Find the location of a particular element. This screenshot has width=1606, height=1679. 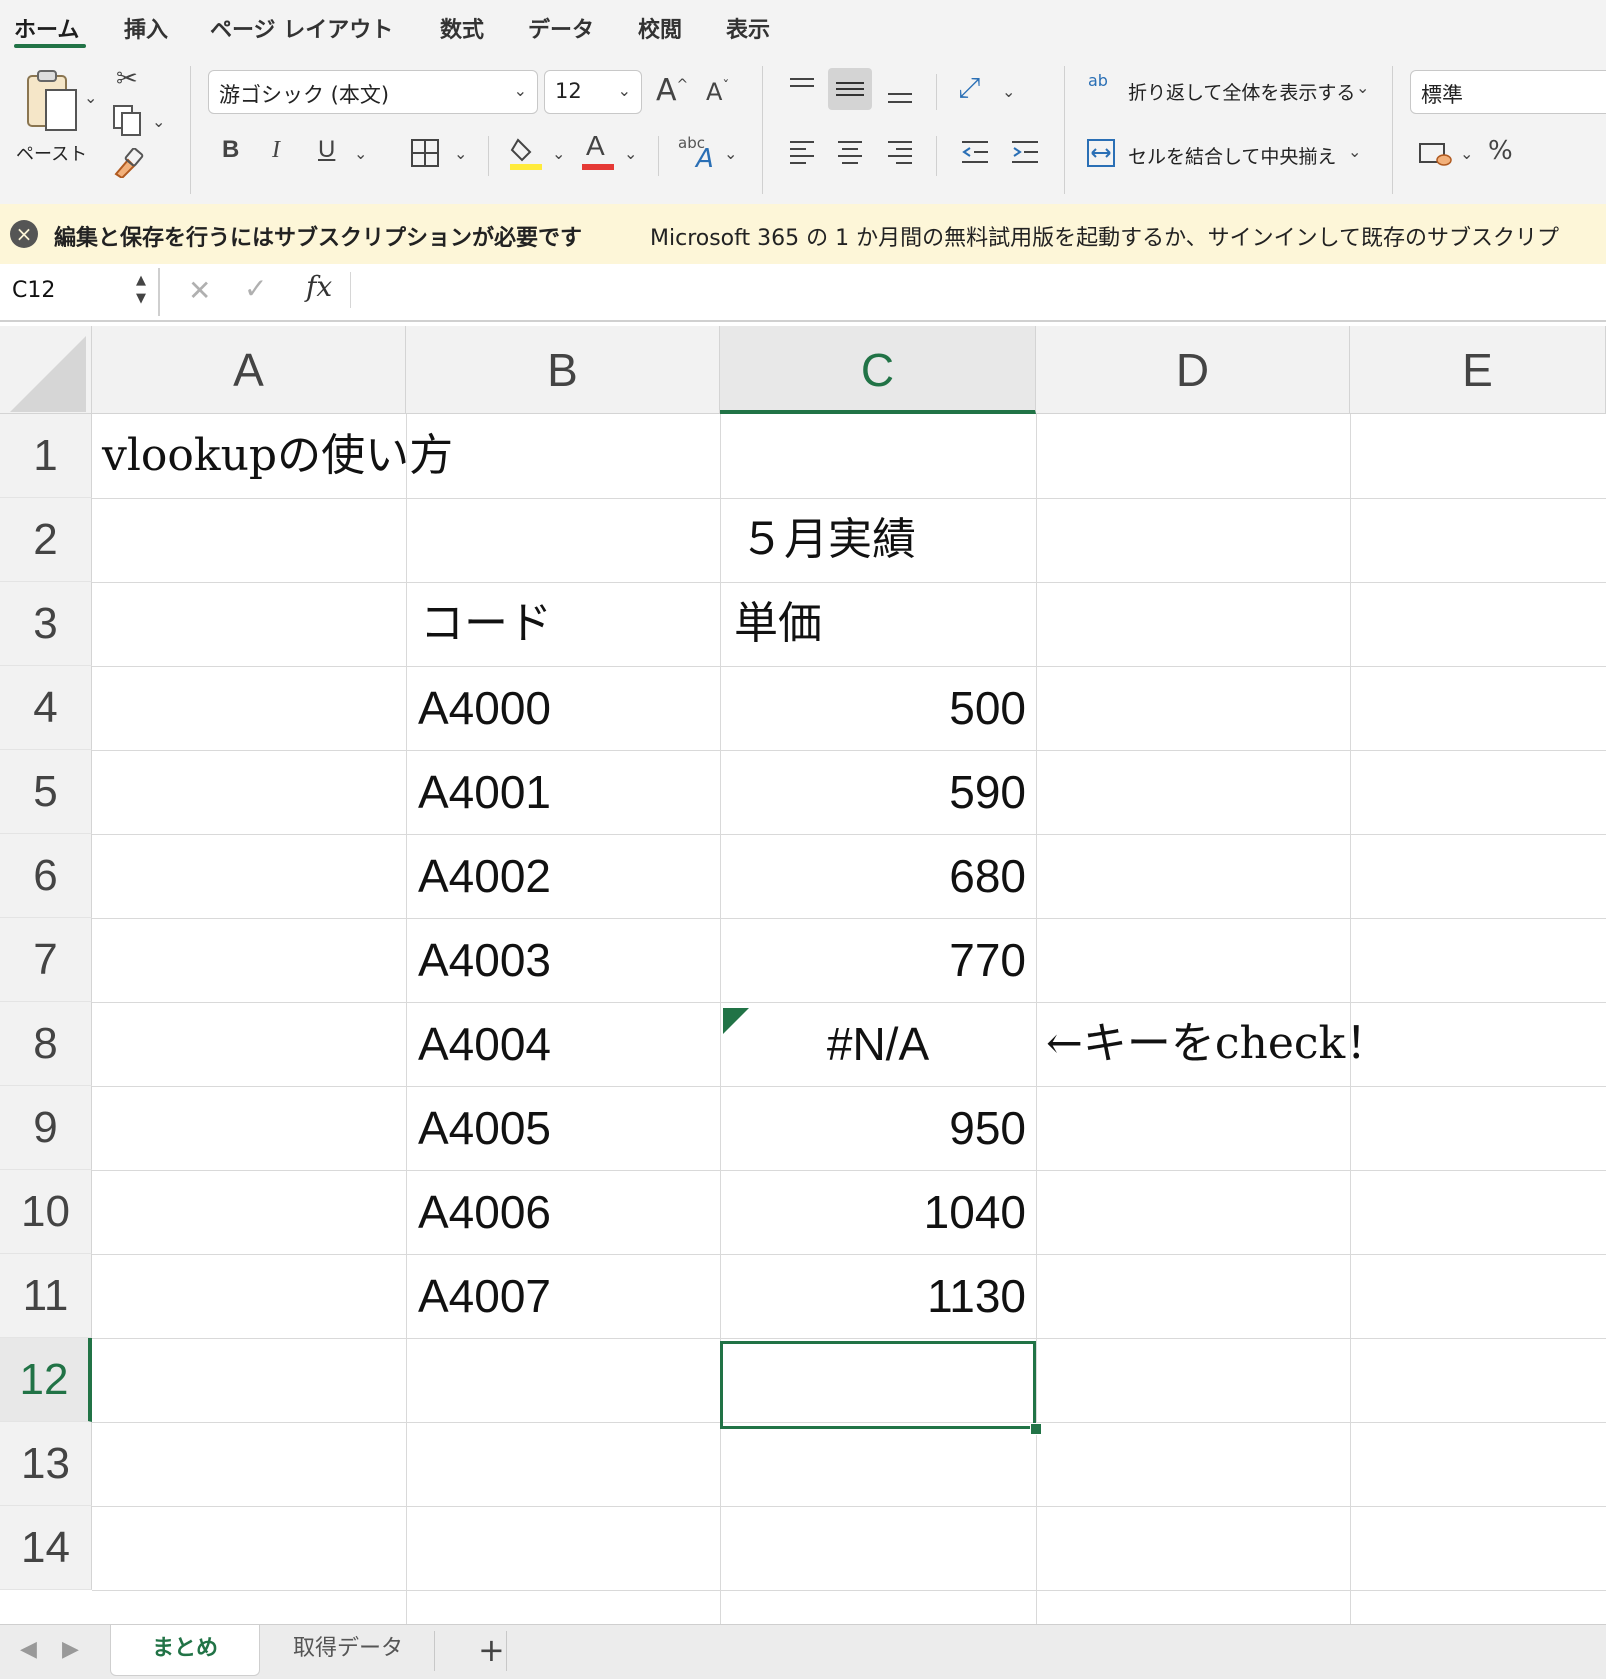

cell-b11: A4007 is located at coordinates (484, 1296).